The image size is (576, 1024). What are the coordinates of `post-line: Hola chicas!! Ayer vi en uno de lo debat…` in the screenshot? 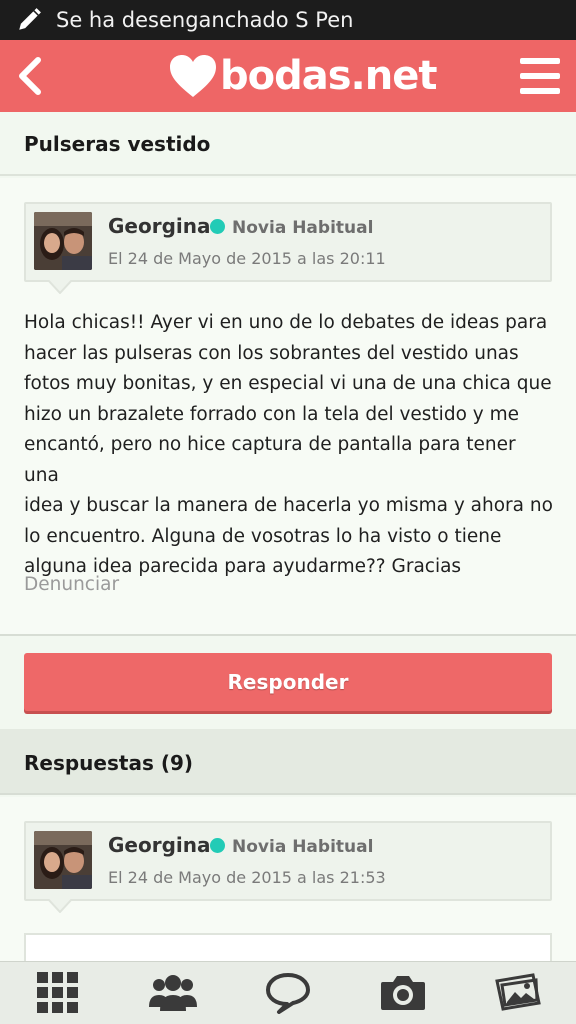 It's located at (286, 322).